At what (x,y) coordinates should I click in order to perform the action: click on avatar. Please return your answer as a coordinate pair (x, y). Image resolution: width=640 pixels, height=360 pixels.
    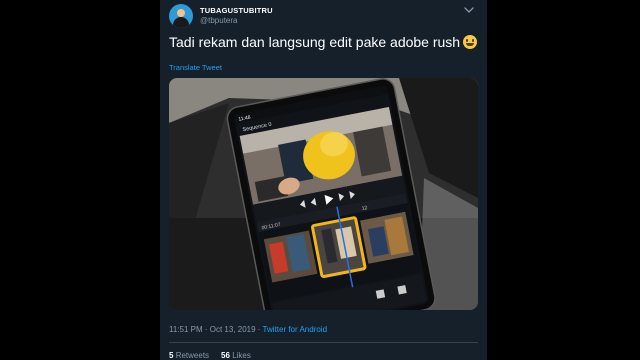
    Looking at the image, I should click on (181, 16).